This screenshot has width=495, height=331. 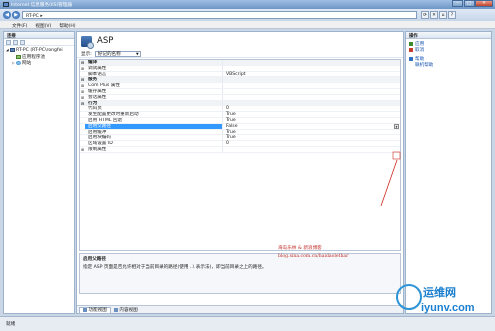 I want to click on watermark-line2: blog.sina.com.cn/haidaolethar, so click(x=313, y=256).